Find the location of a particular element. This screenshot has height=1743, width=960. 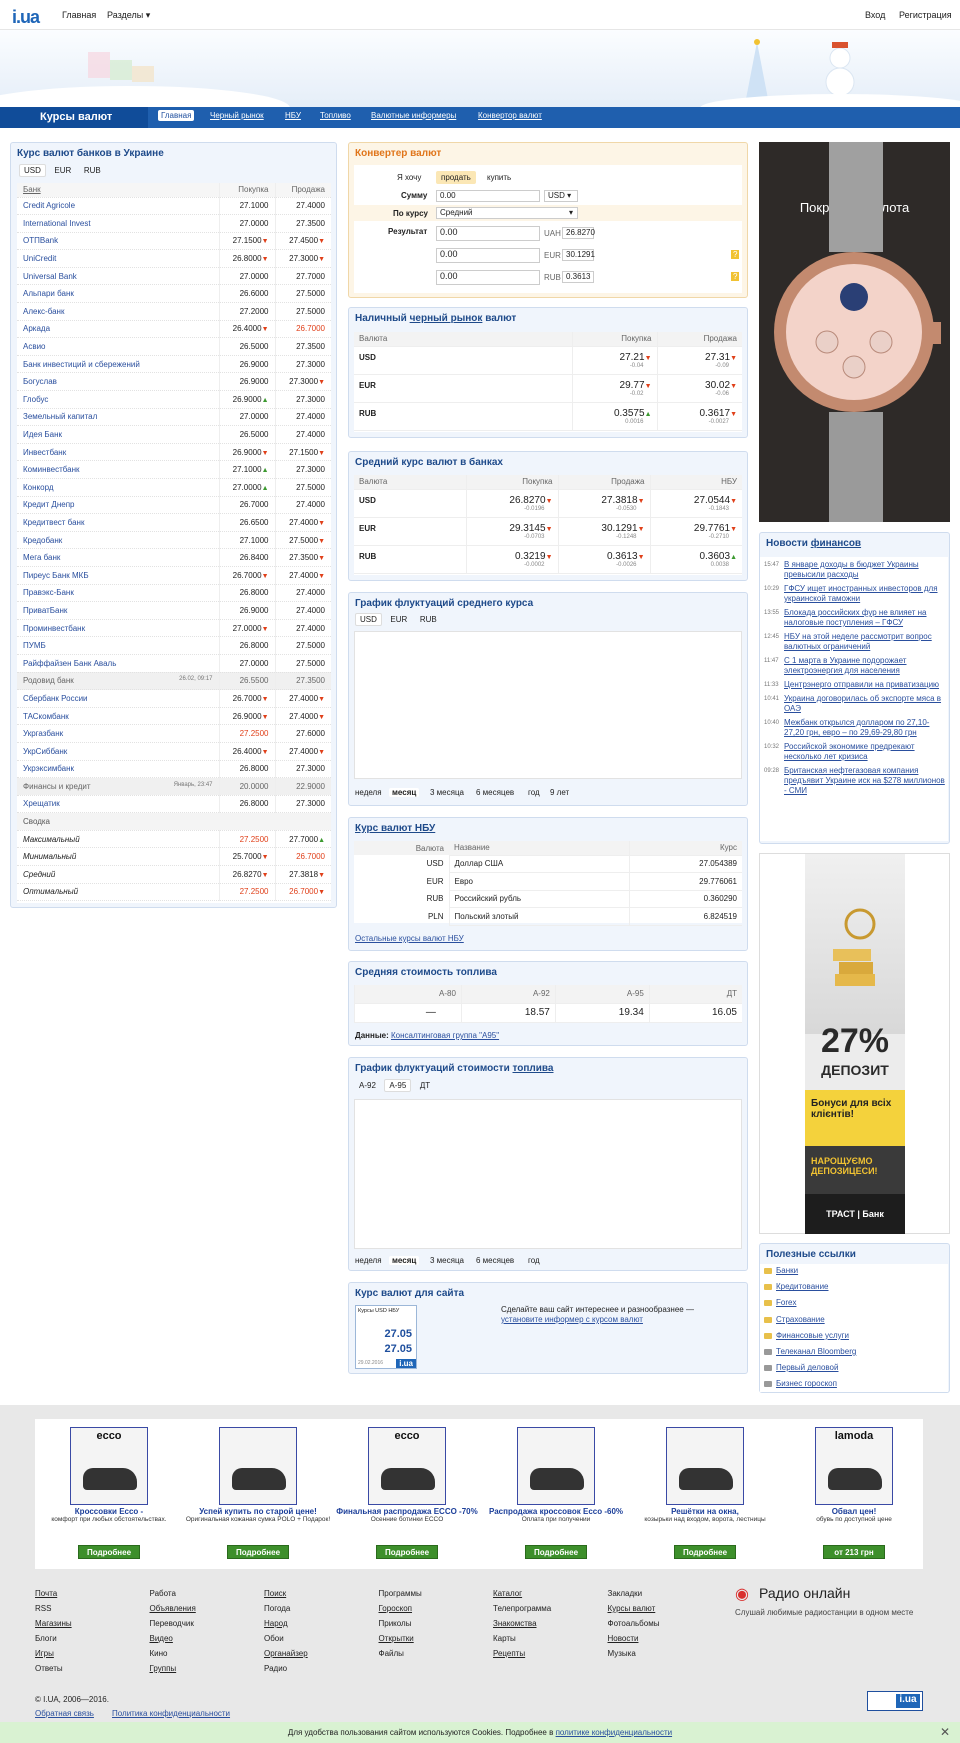

bank-row: Укрэксимбанк 26.8000 27.3000 is located at coordinates (174, 769).